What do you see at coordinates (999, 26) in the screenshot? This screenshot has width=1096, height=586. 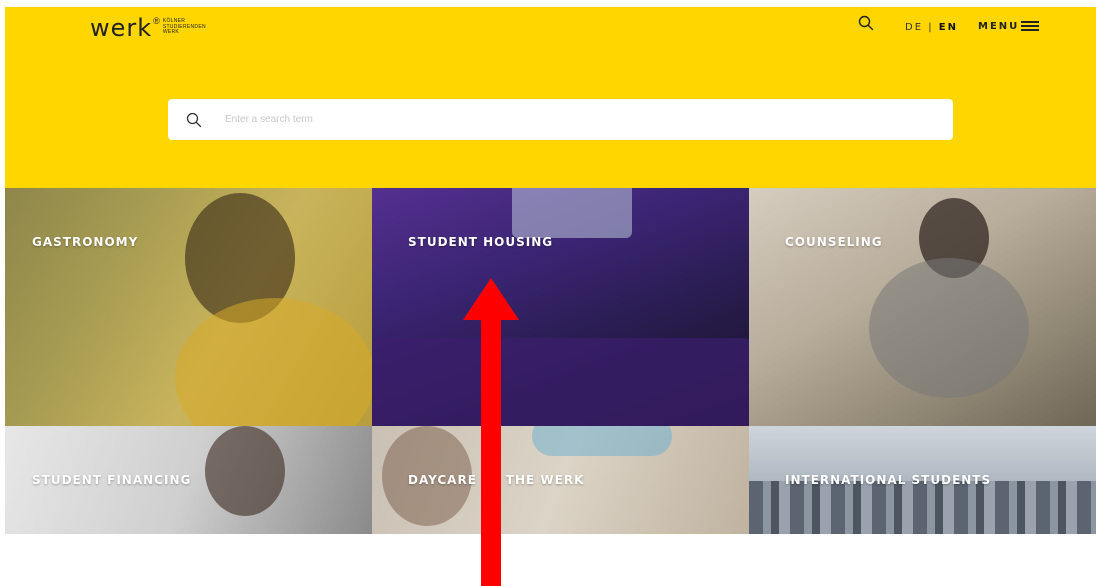 I see `menu-label: MENU` at bounding box center [999, 26].